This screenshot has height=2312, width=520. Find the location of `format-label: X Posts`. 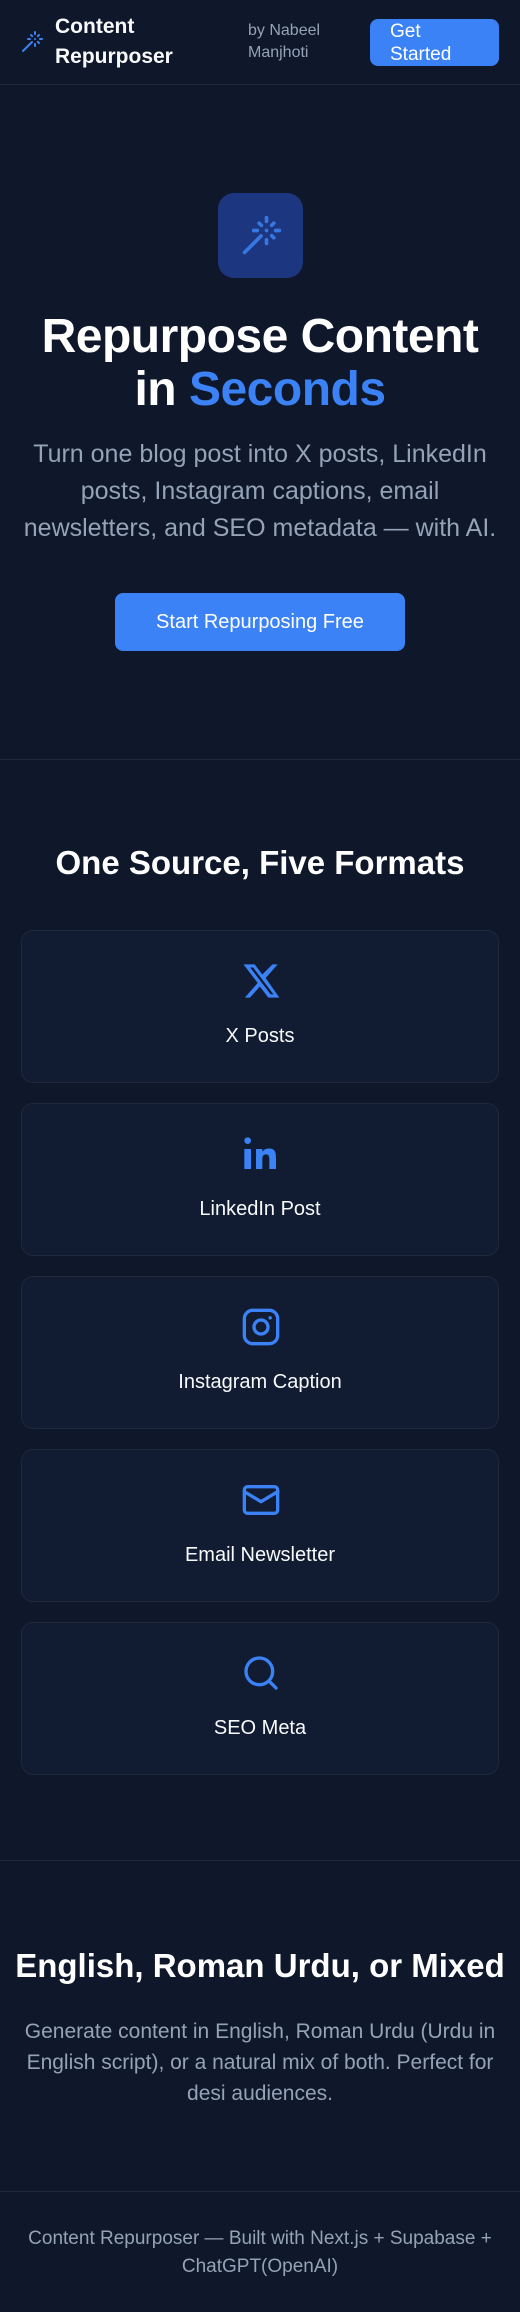

format-label: X Posts is located at coordinates (260, 1036).